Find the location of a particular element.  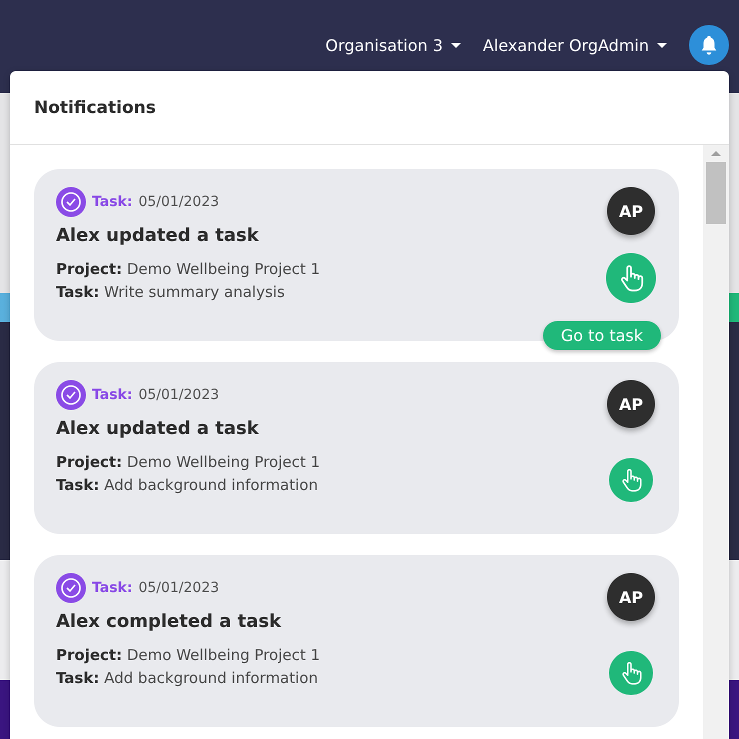

scroll-up-icon is located at coordinates (716, 153).